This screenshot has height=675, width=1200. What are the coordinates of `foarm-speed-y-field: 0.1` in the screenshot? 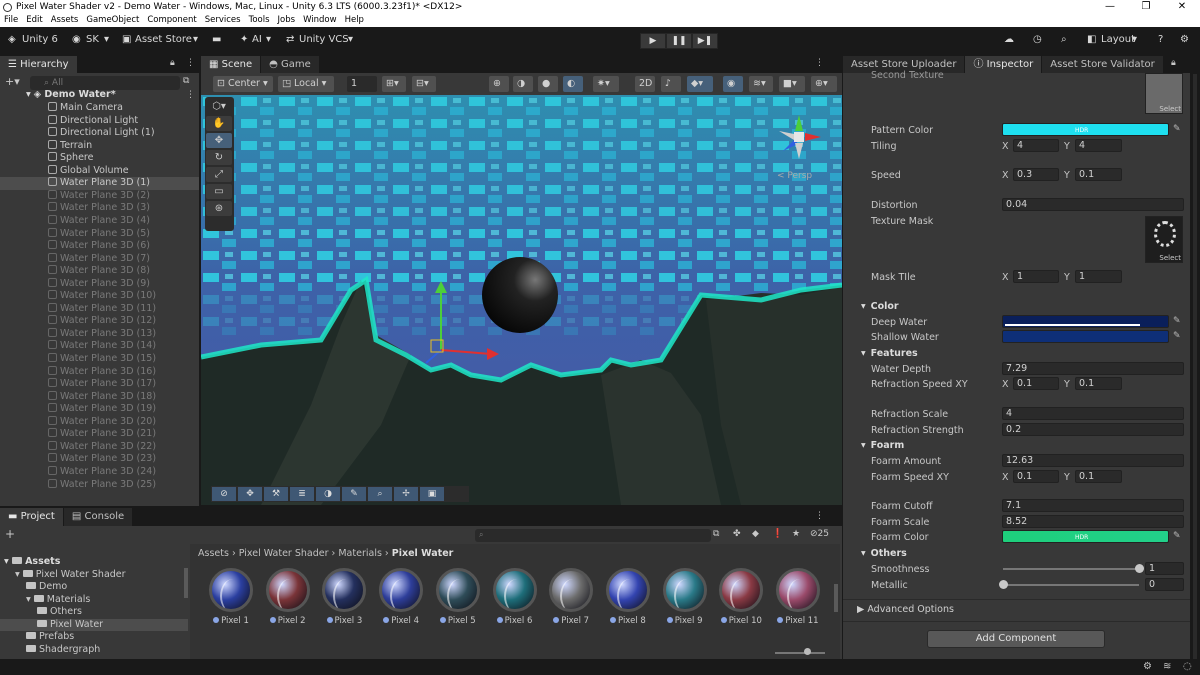 It's located at (1098, 476).